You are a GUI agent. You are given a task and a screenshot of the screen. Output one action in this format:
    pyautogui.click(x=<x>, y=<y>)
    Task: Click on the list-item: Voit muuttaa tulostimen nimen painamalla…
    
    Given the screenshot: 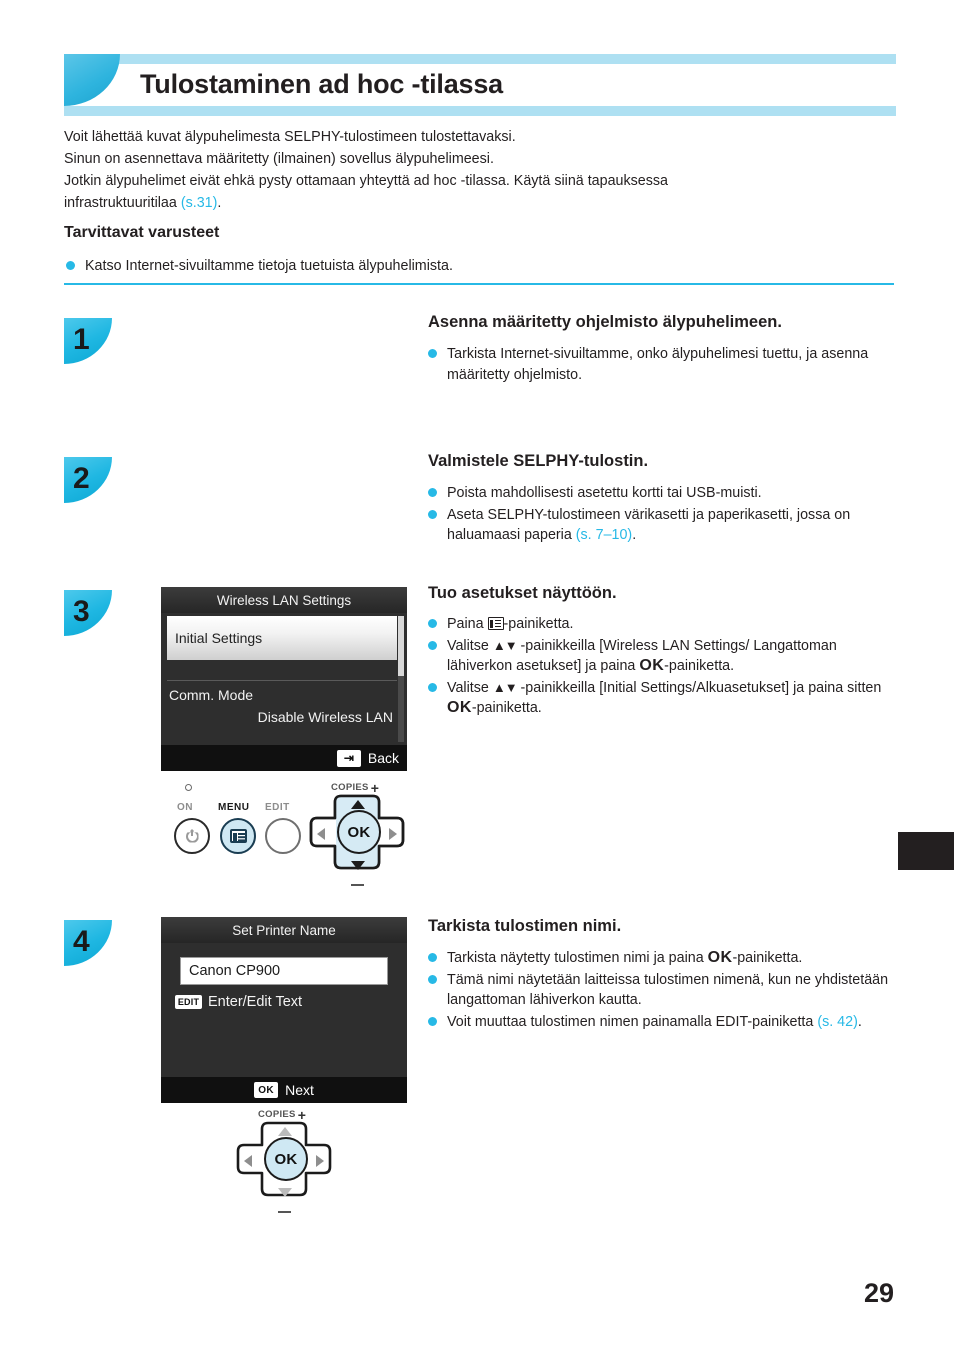 What is the action you would take?
    pyautogui.click(x=663, y=1022)
    